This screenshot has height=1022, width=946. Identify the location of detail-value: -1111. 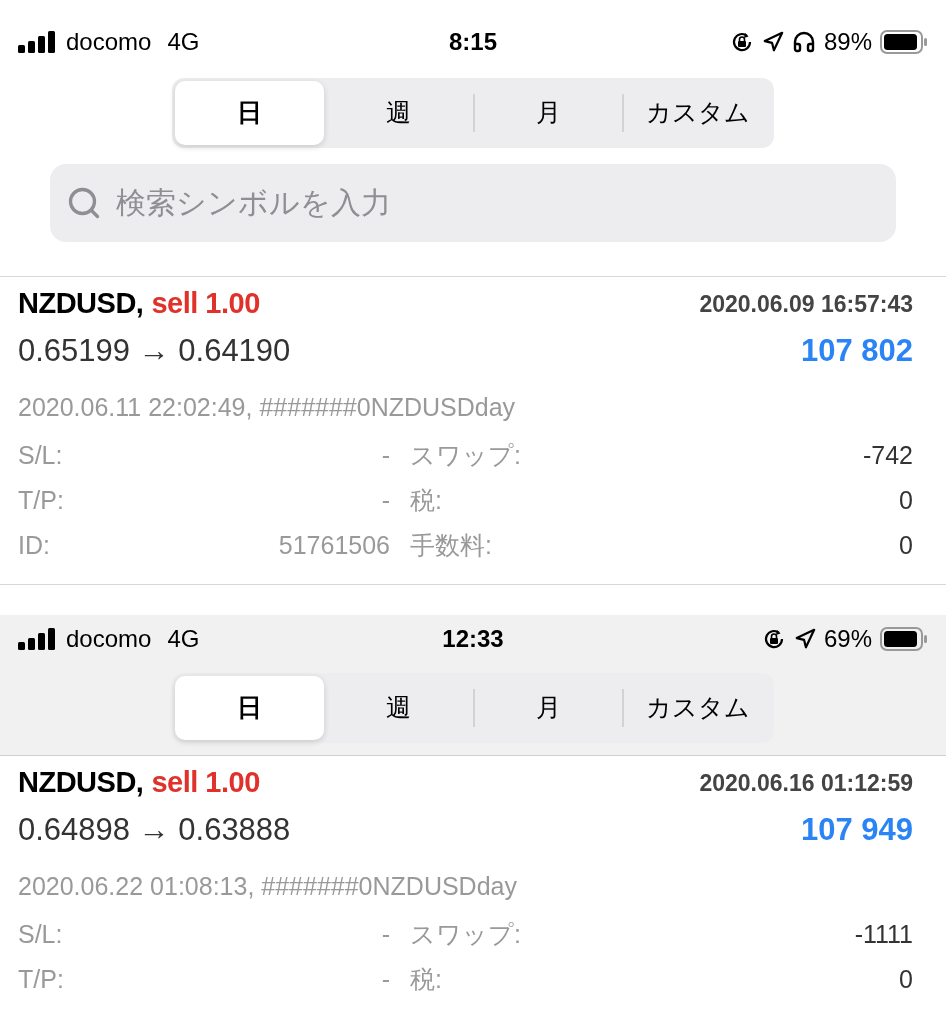
(883, 934).